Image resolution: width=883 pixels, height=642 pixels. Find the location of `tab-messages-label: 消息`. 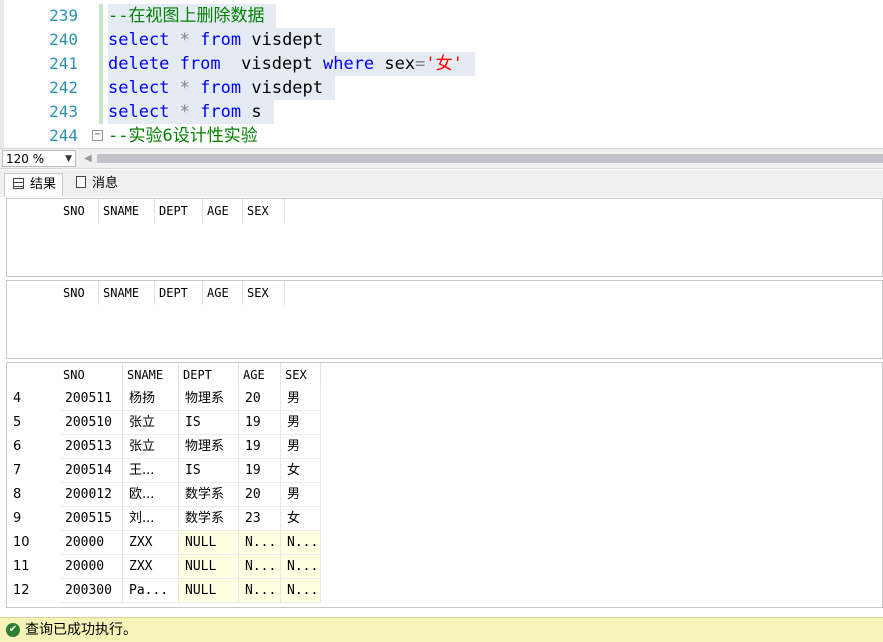

tab-messages-label: 消息 is located at coordinates (105, 183).